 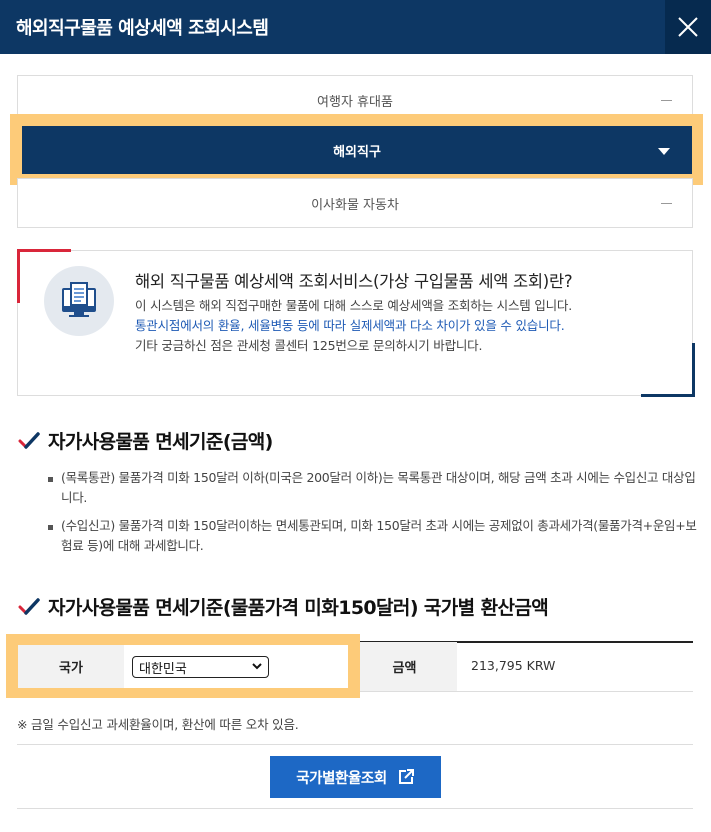 I want to click on title-bar: 해외직구물품 예상세액 조회시스템, so click(x=355, y=27).